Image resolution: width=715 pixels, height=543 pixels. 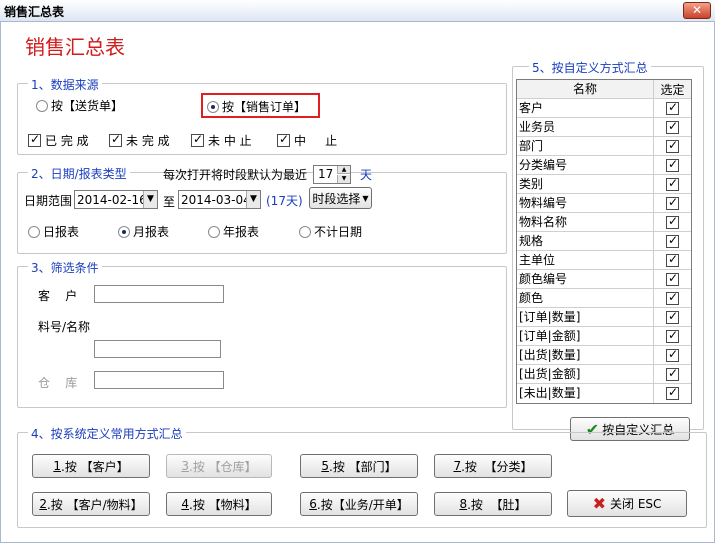 What do you see at coordinates (604, 108) in the screenshot?
I see `table-row: 客户` at bounding box center [604, 108].